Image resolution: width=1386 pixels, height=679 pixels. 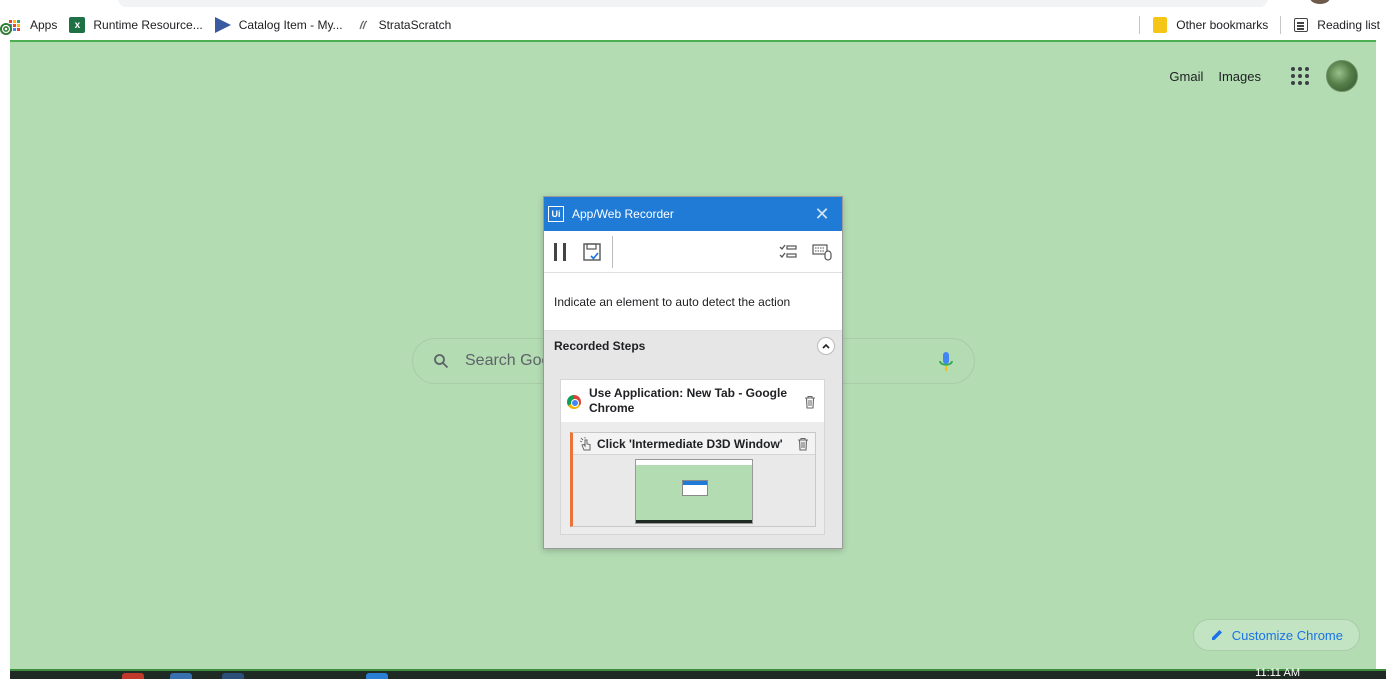 I want to click on recorded-steps-header: Recorded Steps, so click(x=600, y=346).